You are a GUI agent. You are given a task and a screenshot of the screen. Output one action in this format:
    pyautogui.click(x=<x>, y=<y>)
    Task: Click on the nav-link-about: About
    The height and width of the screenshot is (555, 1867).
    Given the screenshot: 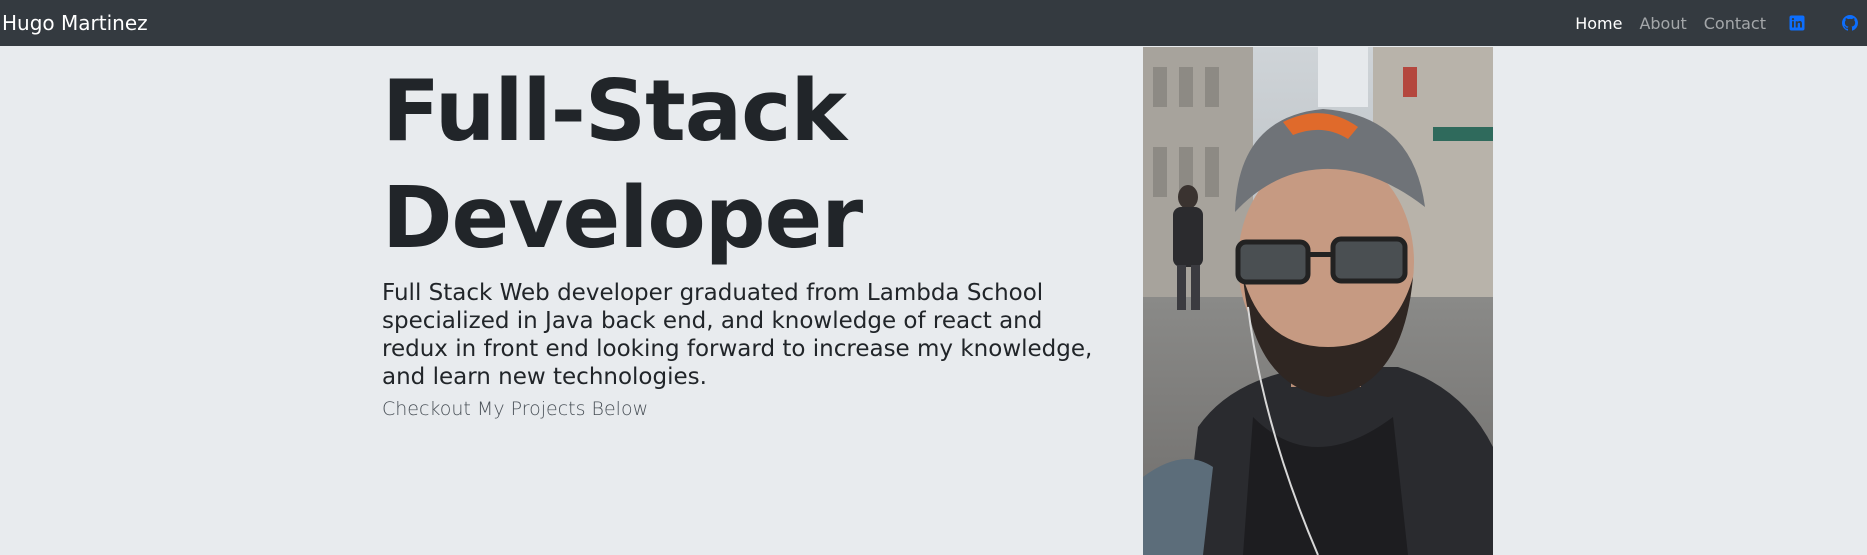 What is the action you would take?
    pyautogui.click(x=1662, y=23)
    